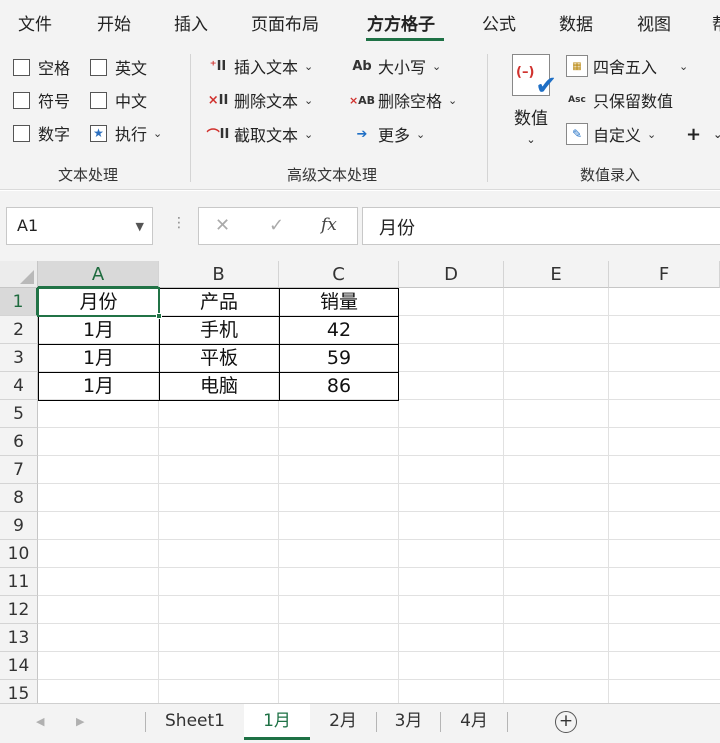 The image size is (720, 743). Describe the element at coordinates (219, 358) in the screenshot. I see `cell-b3: 平板` at that location.